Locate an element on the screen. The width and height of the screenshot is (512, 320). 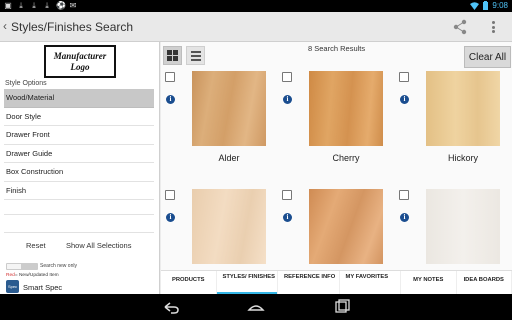
result-tile-cherry: i Cherry is located at coordinates (335, 107).